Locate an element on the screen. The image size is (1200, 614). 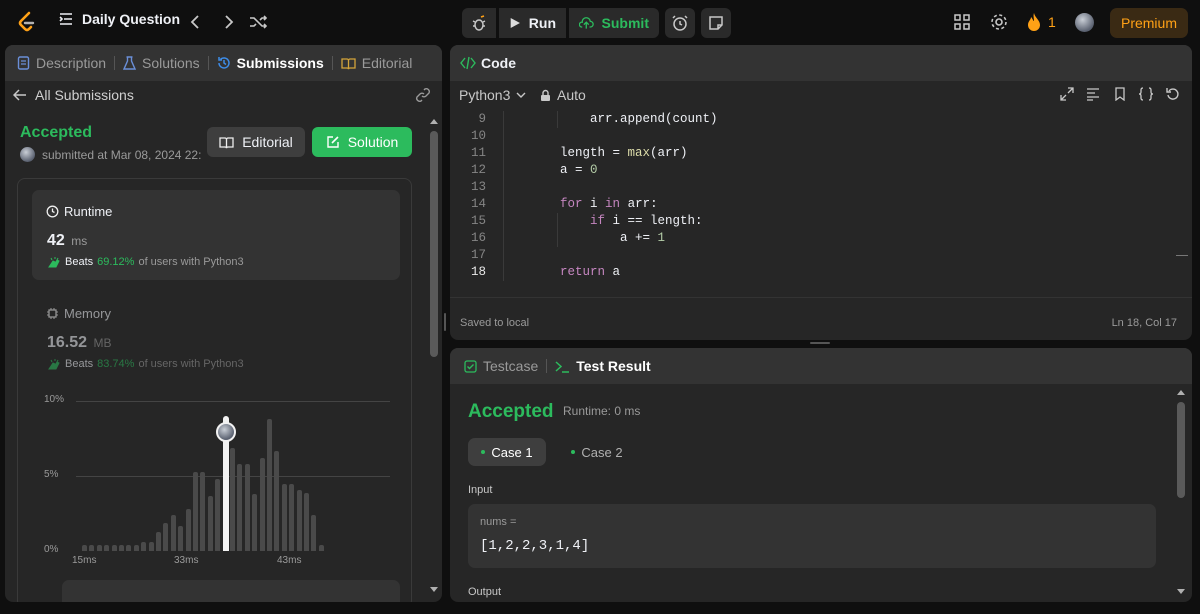
autosave-mode: Auto is located at coordinates (563, 95).